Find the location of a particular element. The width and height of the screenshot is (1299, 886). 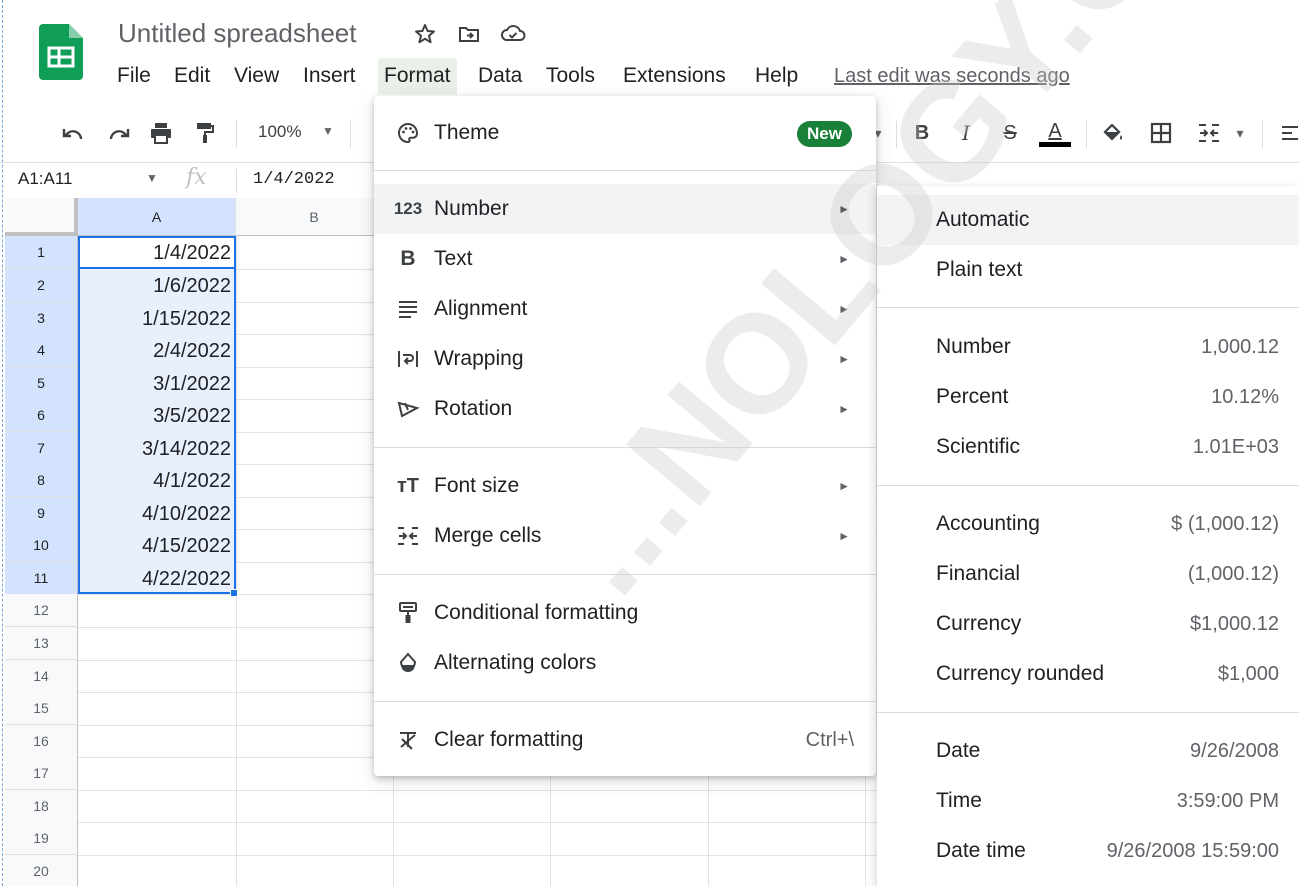

row-header: 16 is located at coordinates (41, 741).